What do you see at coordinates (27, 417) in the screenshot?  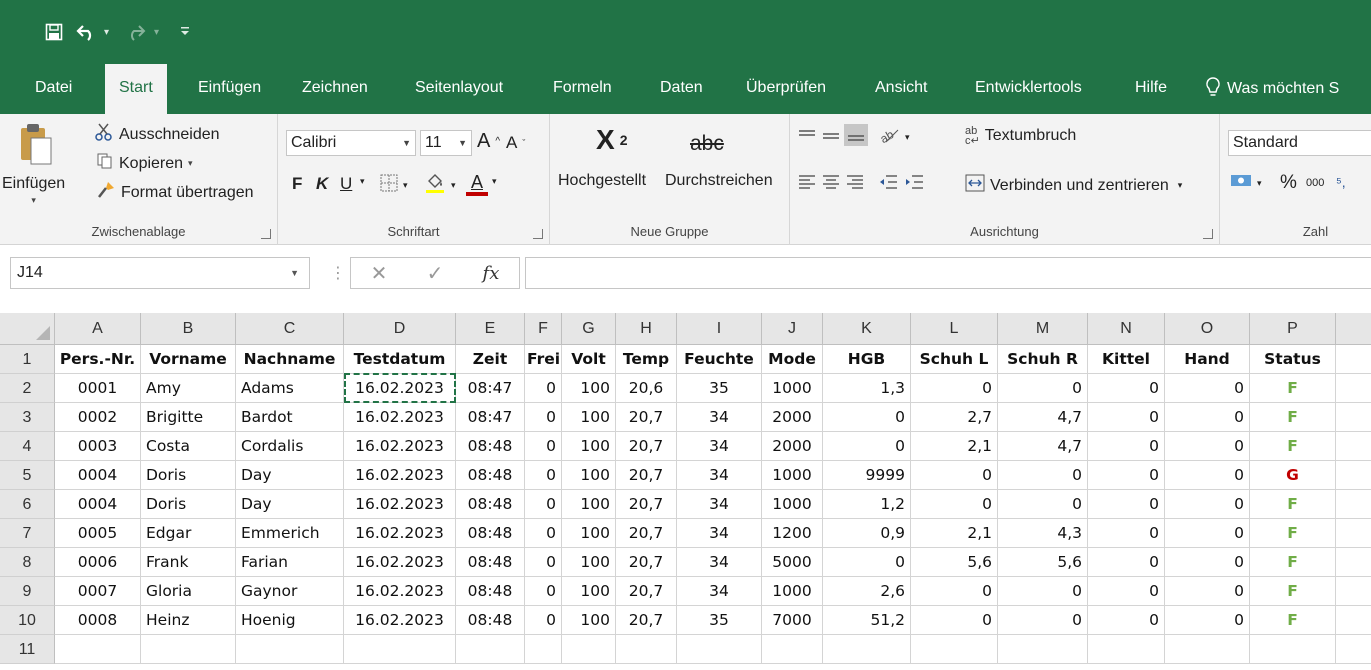 I see `row-header: 3` at bounding box center [27, 417].